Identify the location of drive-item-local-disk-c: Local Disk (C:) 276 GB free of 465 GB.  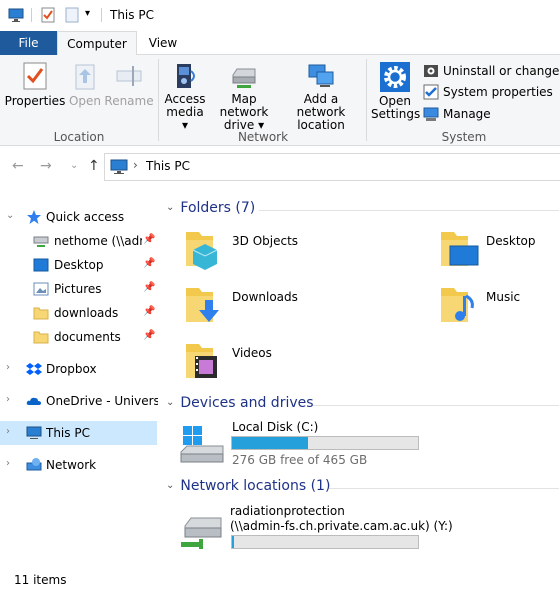
(369, 442).